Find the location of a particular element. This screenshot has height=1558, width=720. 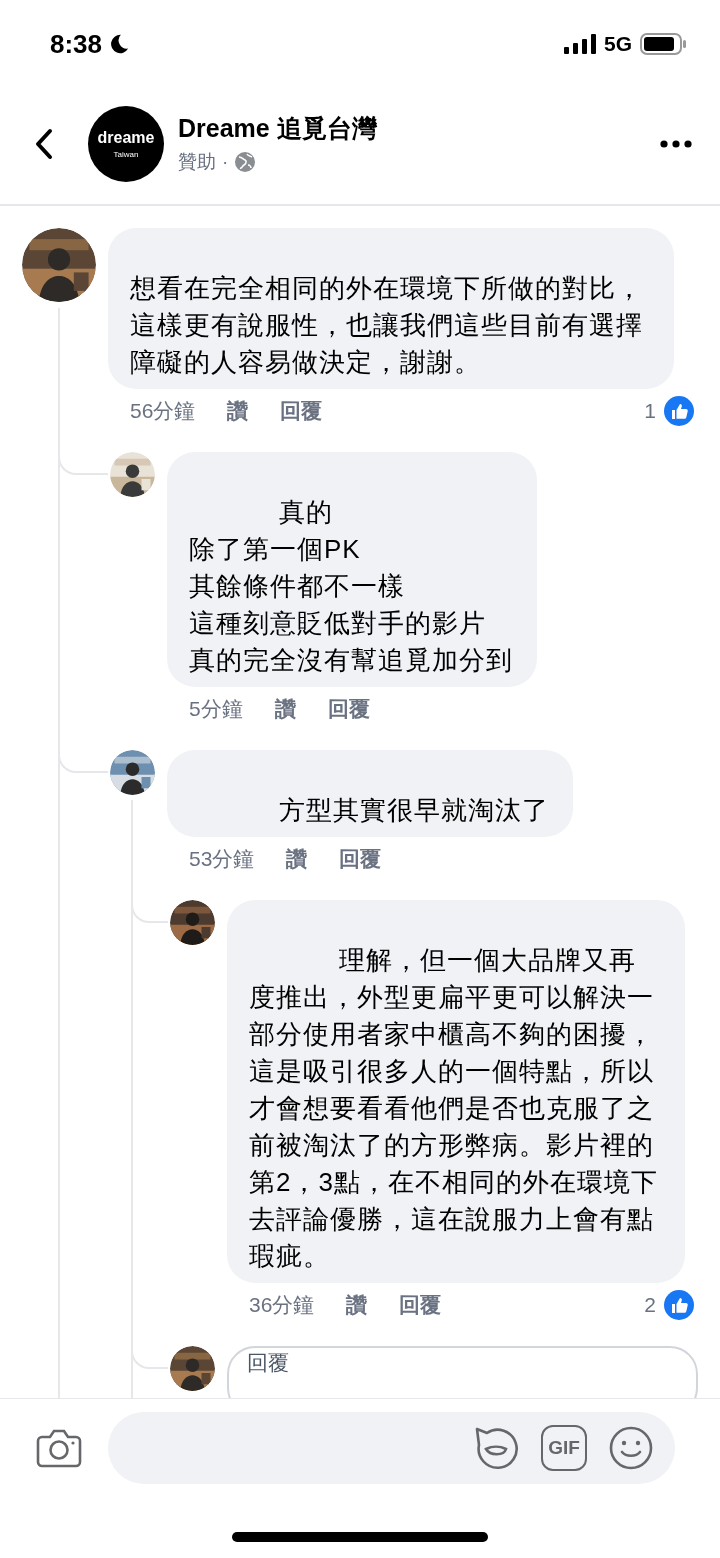

reaction-count: 1 is located at coordinates (650, 411).